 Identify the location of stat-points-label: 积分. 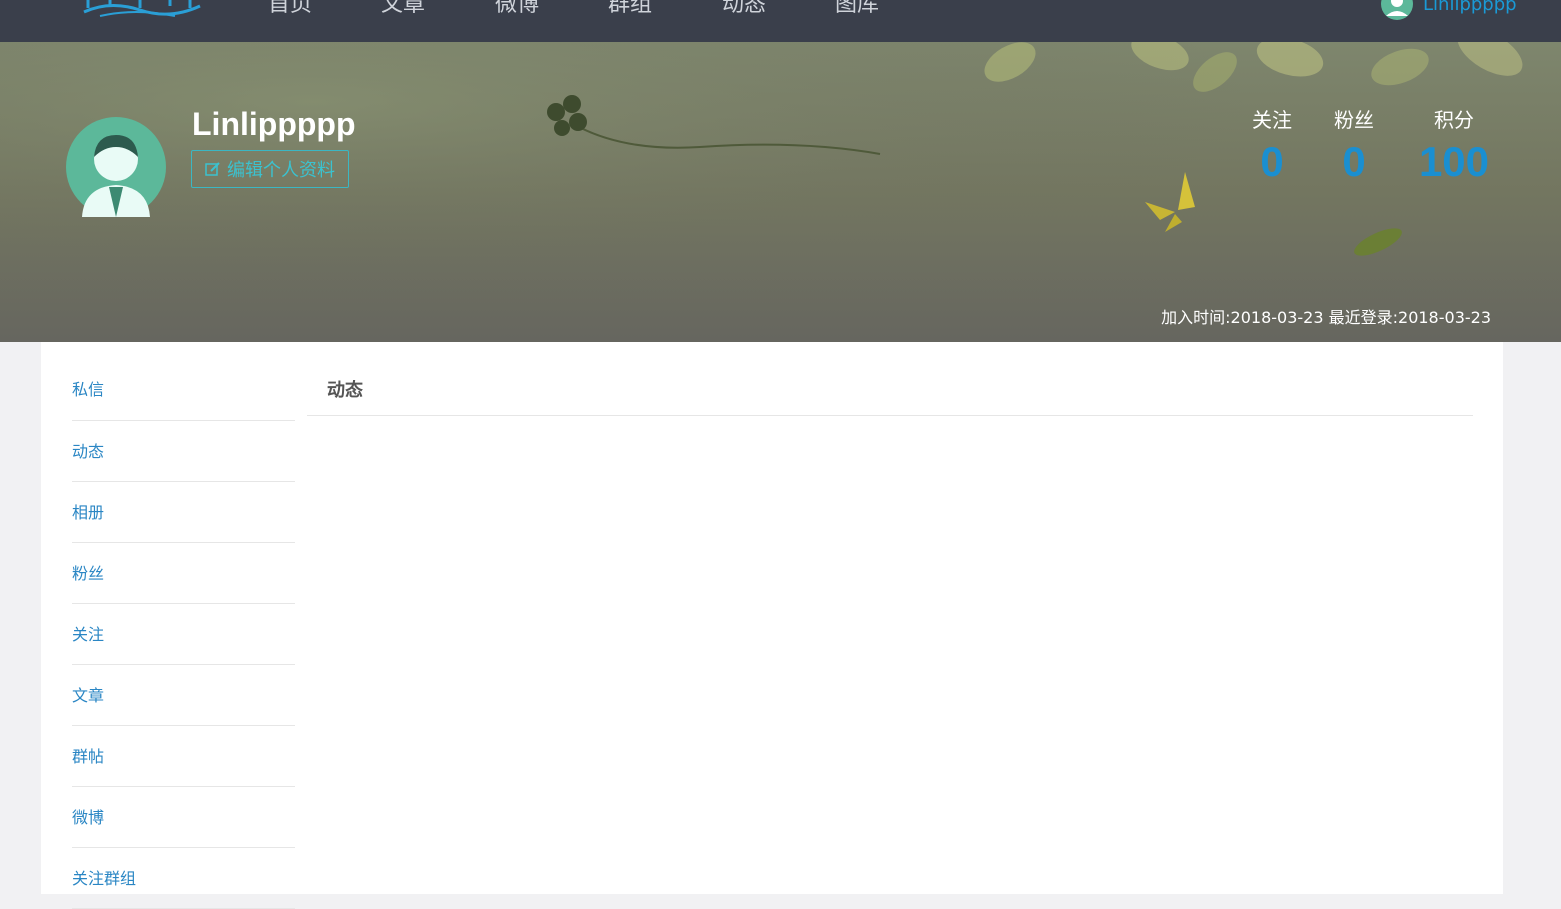
(1454, 120).